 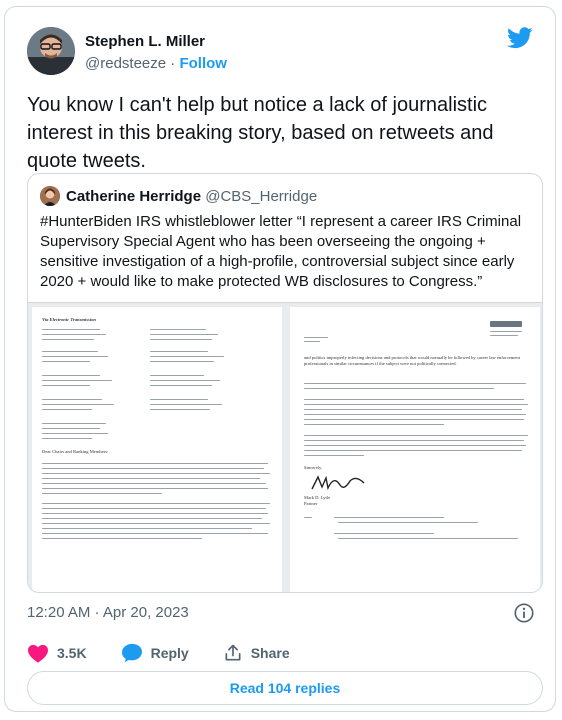 I want to click on quoted-author: Catherine Herridge @CBS_Herridge, so click(x=191, y=196).